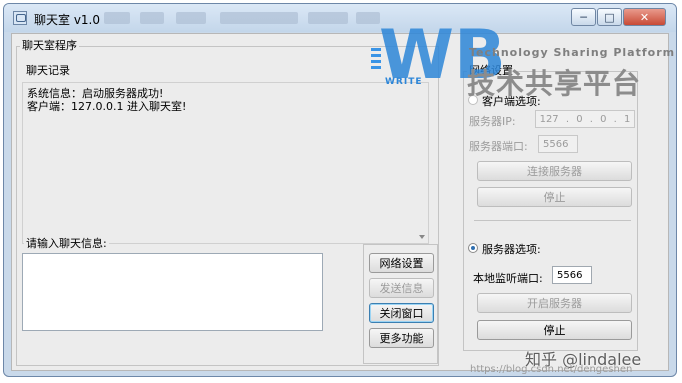 The height and width of the screenshot is (383, 682). I want to click on message-input-label: 请输入聊天信息:, so click(66, 243).